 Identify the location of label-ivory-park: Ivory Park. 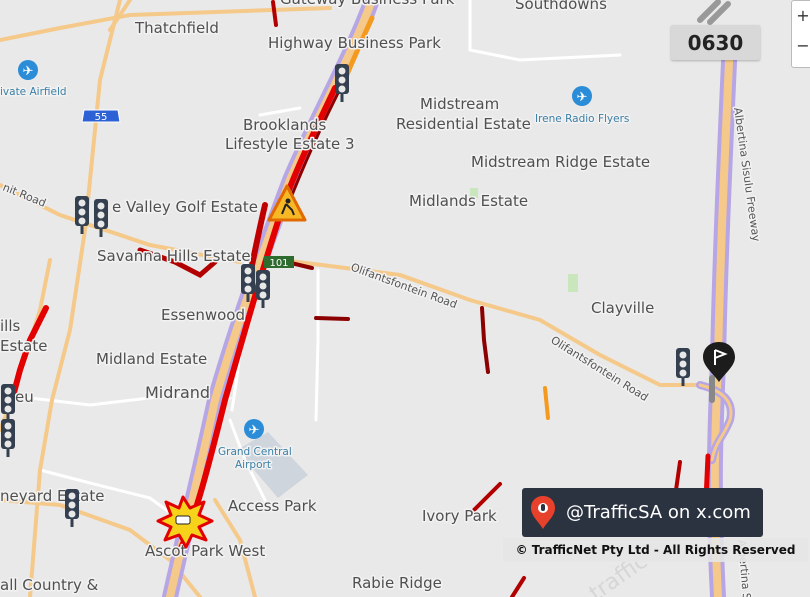
(459, 516).